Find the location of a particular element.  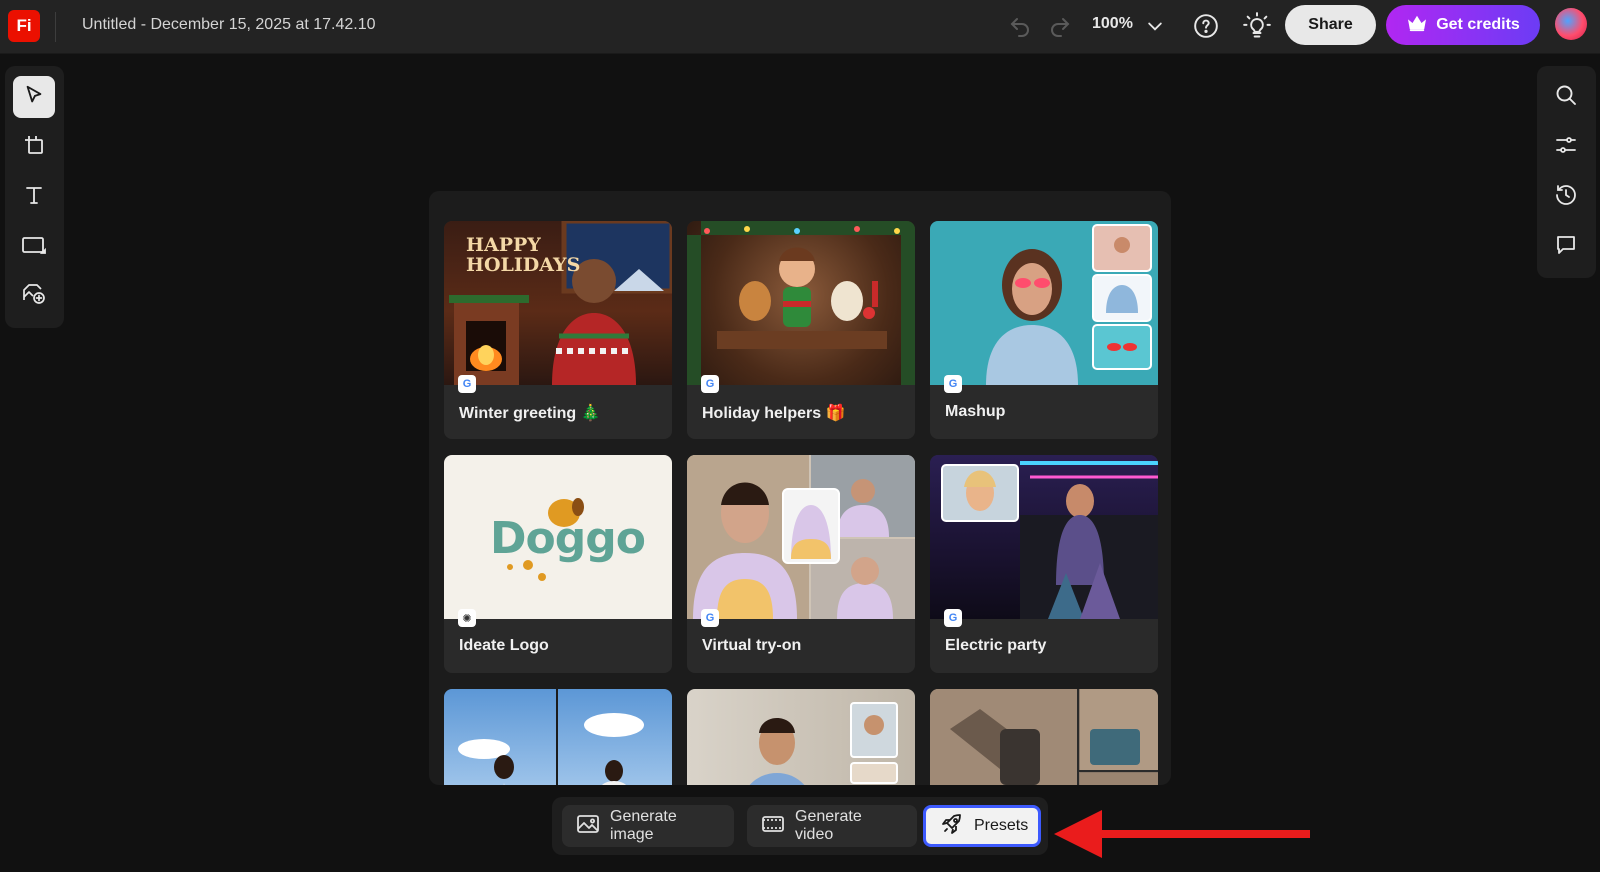

thumb-text-holidays: HOLIDAYS is located at coordinates (523, 265).